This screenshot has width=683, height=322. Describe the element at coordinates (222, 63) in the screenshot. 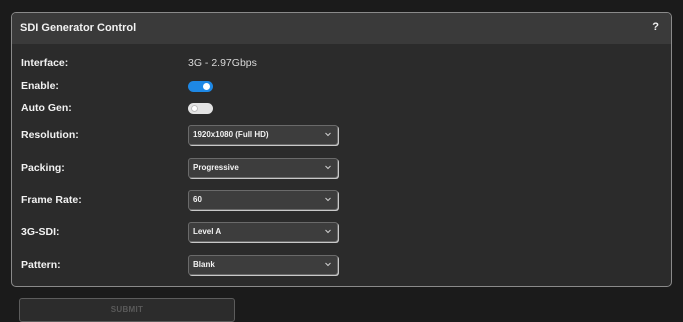

I see `interface-value: 3G - 2.97Gbps` at that location.